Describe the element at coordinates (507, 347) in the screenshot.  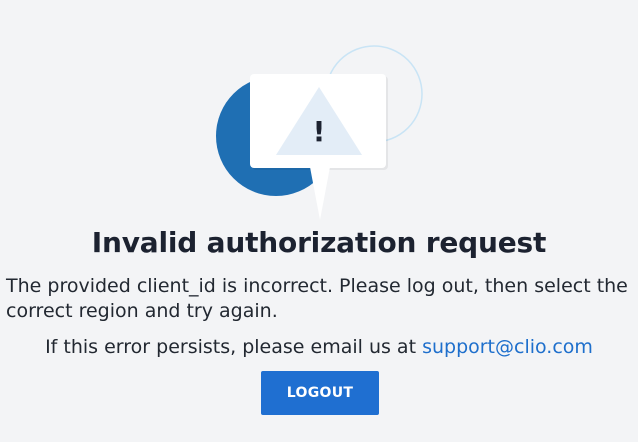
I see `support-email-link: support@clio.com` at that location.